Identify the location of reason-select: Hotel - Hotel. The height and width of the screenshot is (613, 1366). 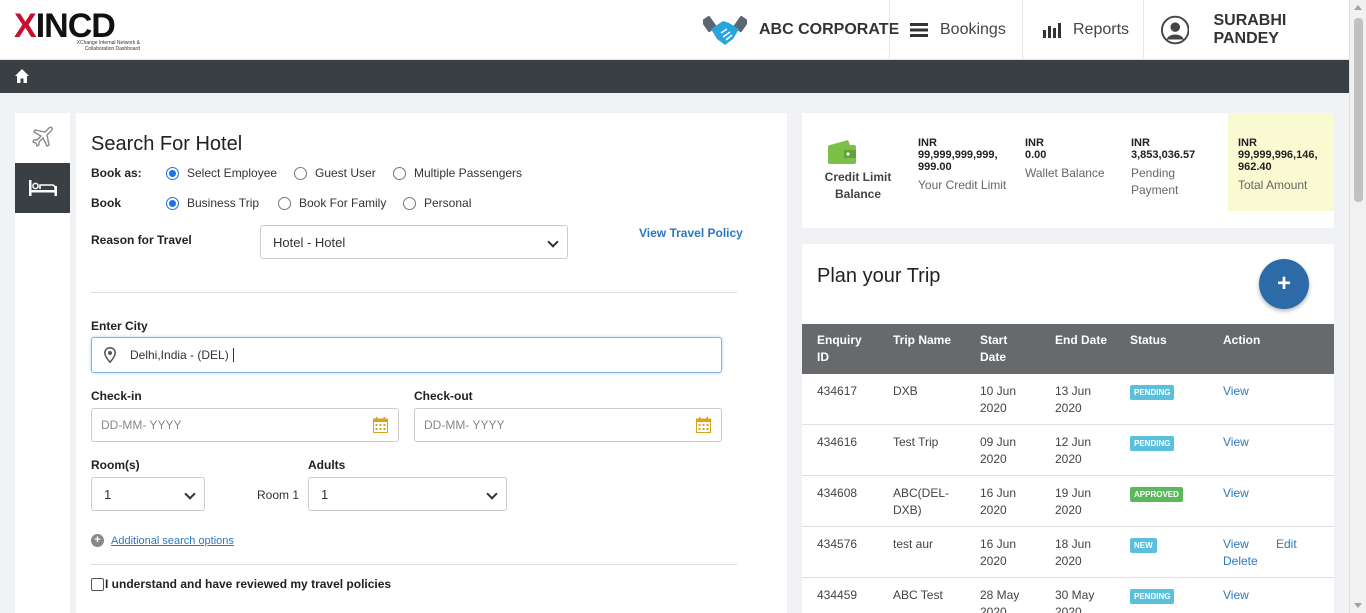
(414, 242).